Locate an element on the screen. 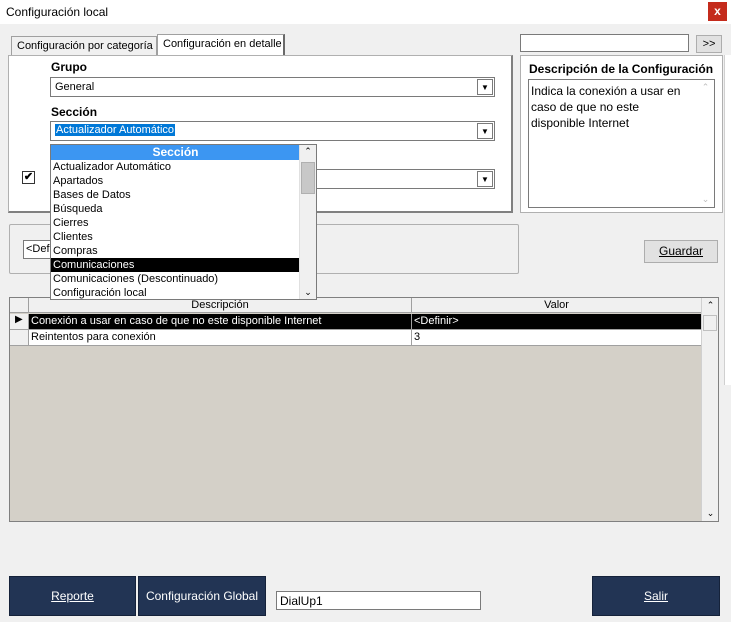 This screenshot has height=622, width=731. dropdown-item-selected: Comunicaciones is located at coordinates (175, 265).